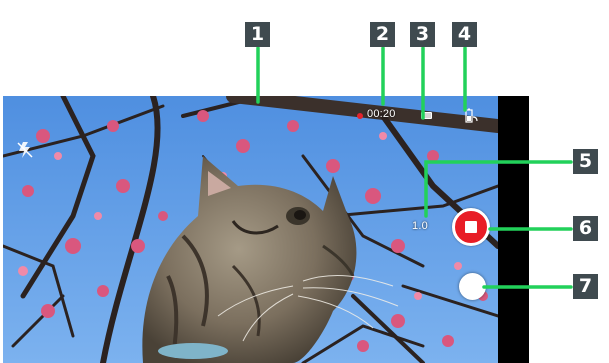  What do you see at coordinates (422, 34) in the screenshot?
I see `callout-3: 3` at bounding box center [422, 34].